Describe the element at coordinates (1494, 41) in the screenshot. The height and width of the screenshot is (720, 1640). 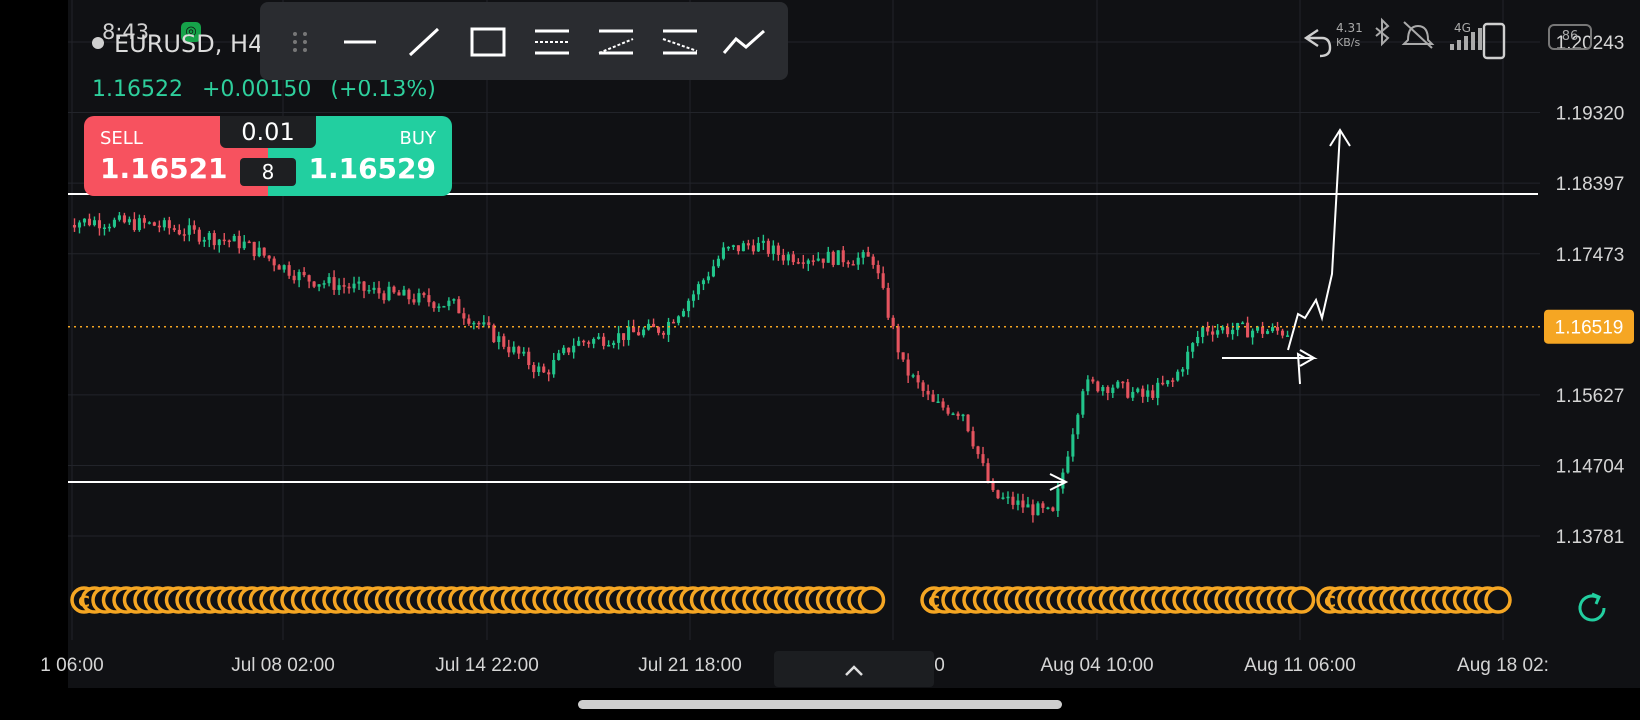
I see `phone-icon` at that location.